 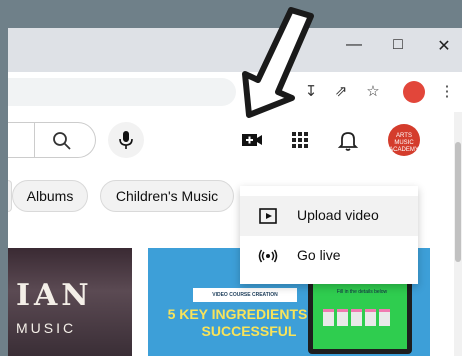 I want to click on search-icon, so click(x=62, y=141).